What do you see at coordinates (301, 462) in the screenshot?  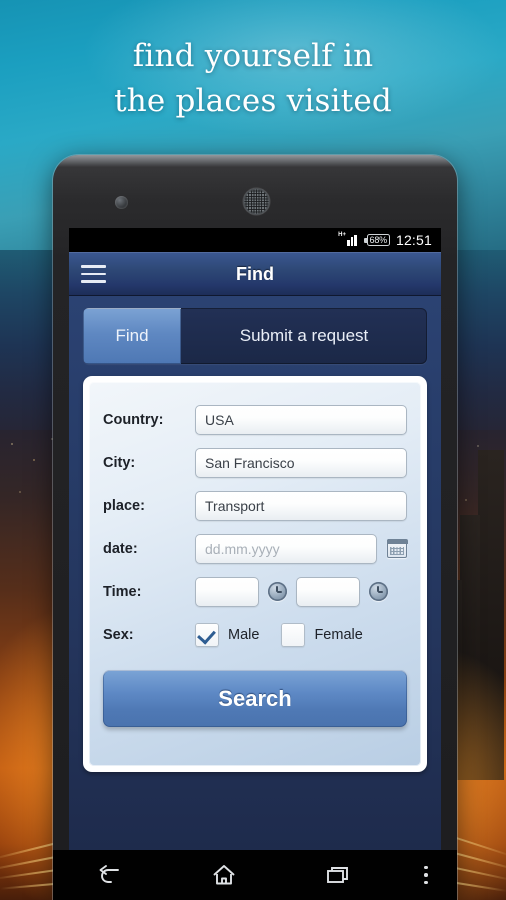 I see `city-input: San Francisco` at bounding box center [301, 462].